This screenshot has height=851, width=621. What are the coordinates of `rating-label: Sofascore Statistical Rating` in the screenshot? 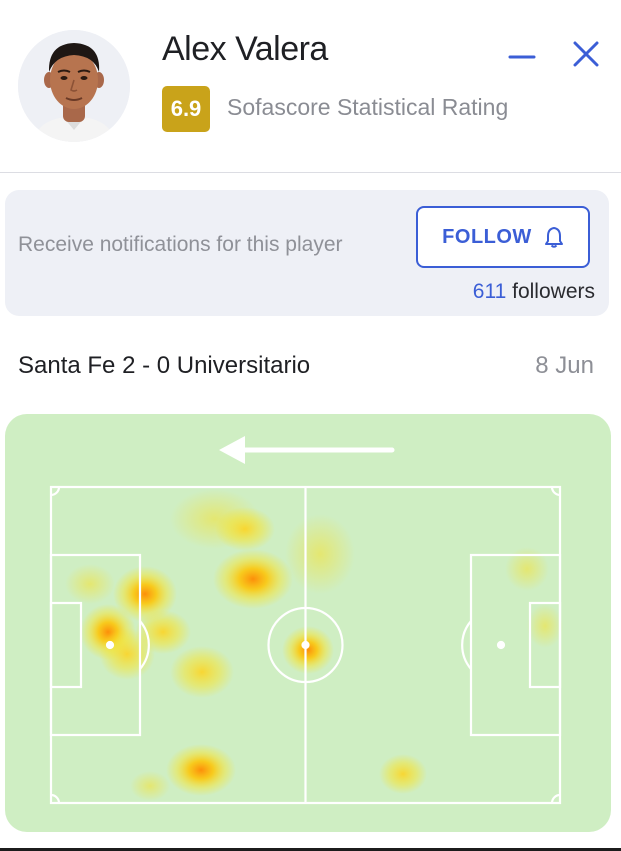 It's located at (368, 107).